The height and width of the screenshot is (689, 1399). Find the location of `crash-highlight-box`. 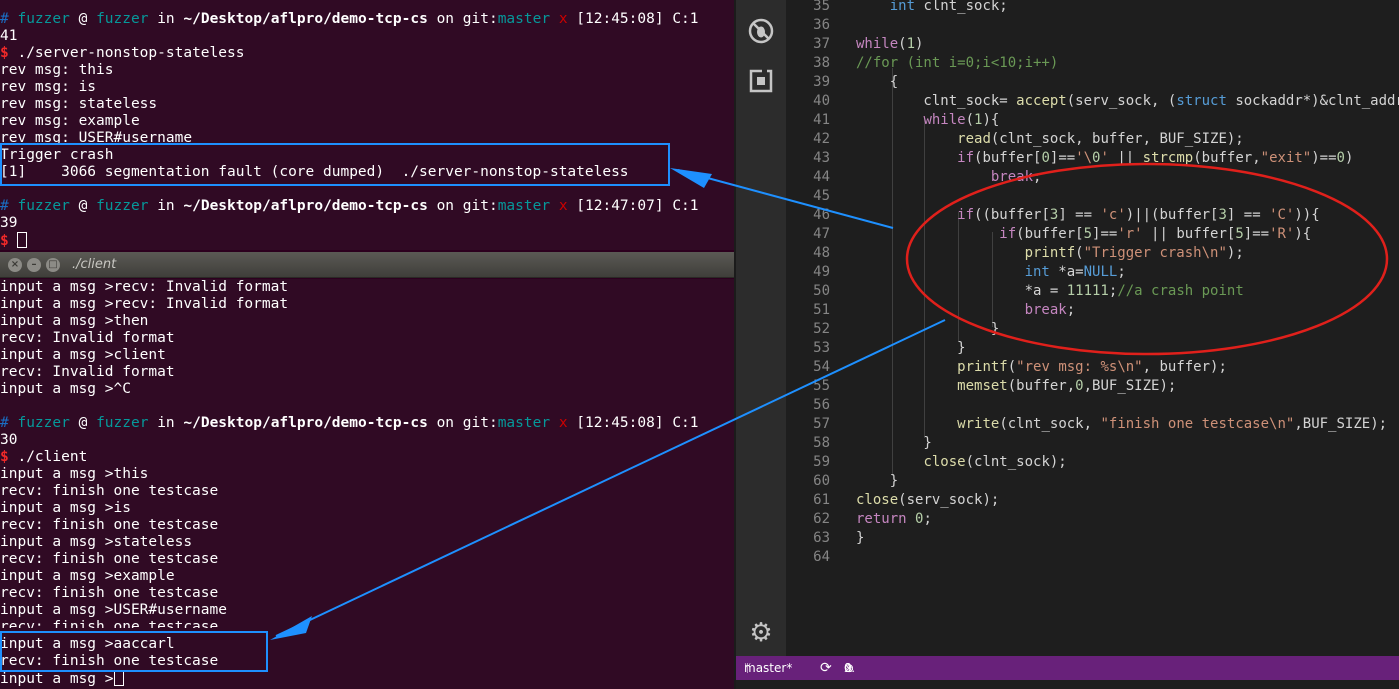

crash-highlight-box is located at coordinates (335, 164).